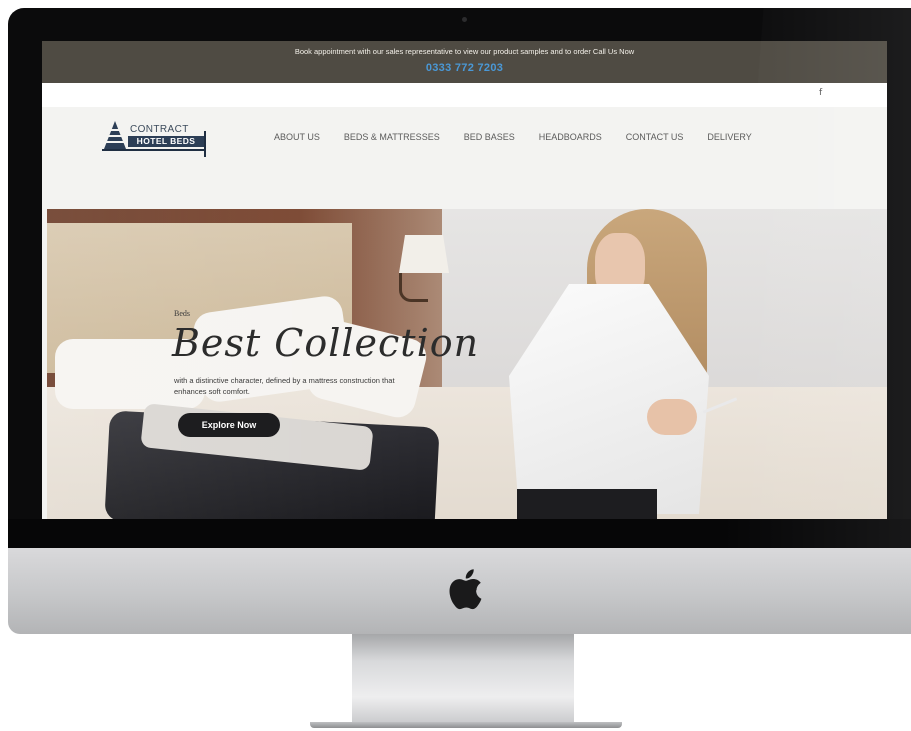 This screenshot has width=911, height=731. What do you see at coordinates (489, 137) in the screenshot?
I see `nav-item-bed-bases: BED BASES` at bounding box center [489, 137].